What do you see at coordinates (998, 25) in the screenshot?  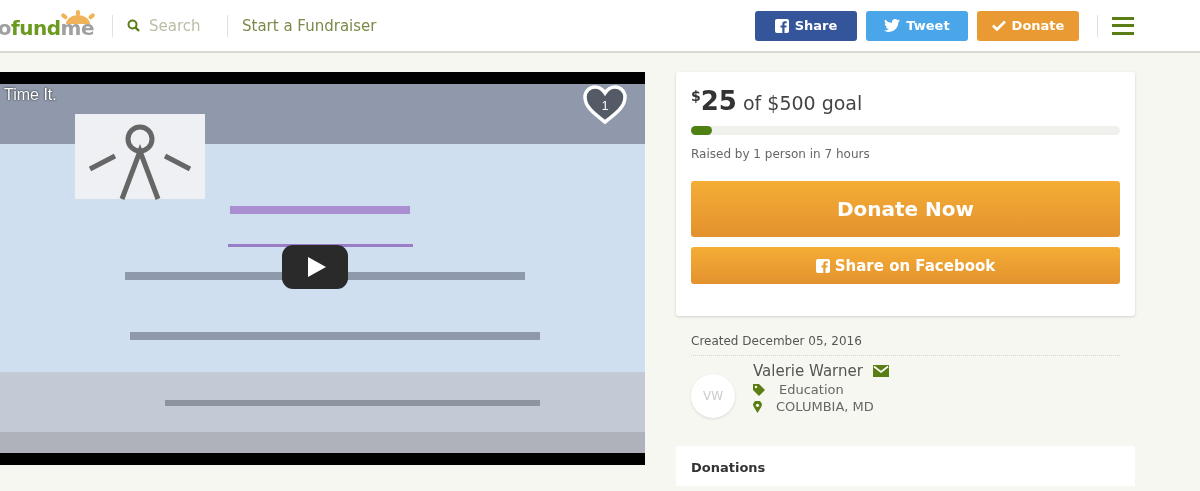 I see `check-icon` at bounding box center [998, 25].